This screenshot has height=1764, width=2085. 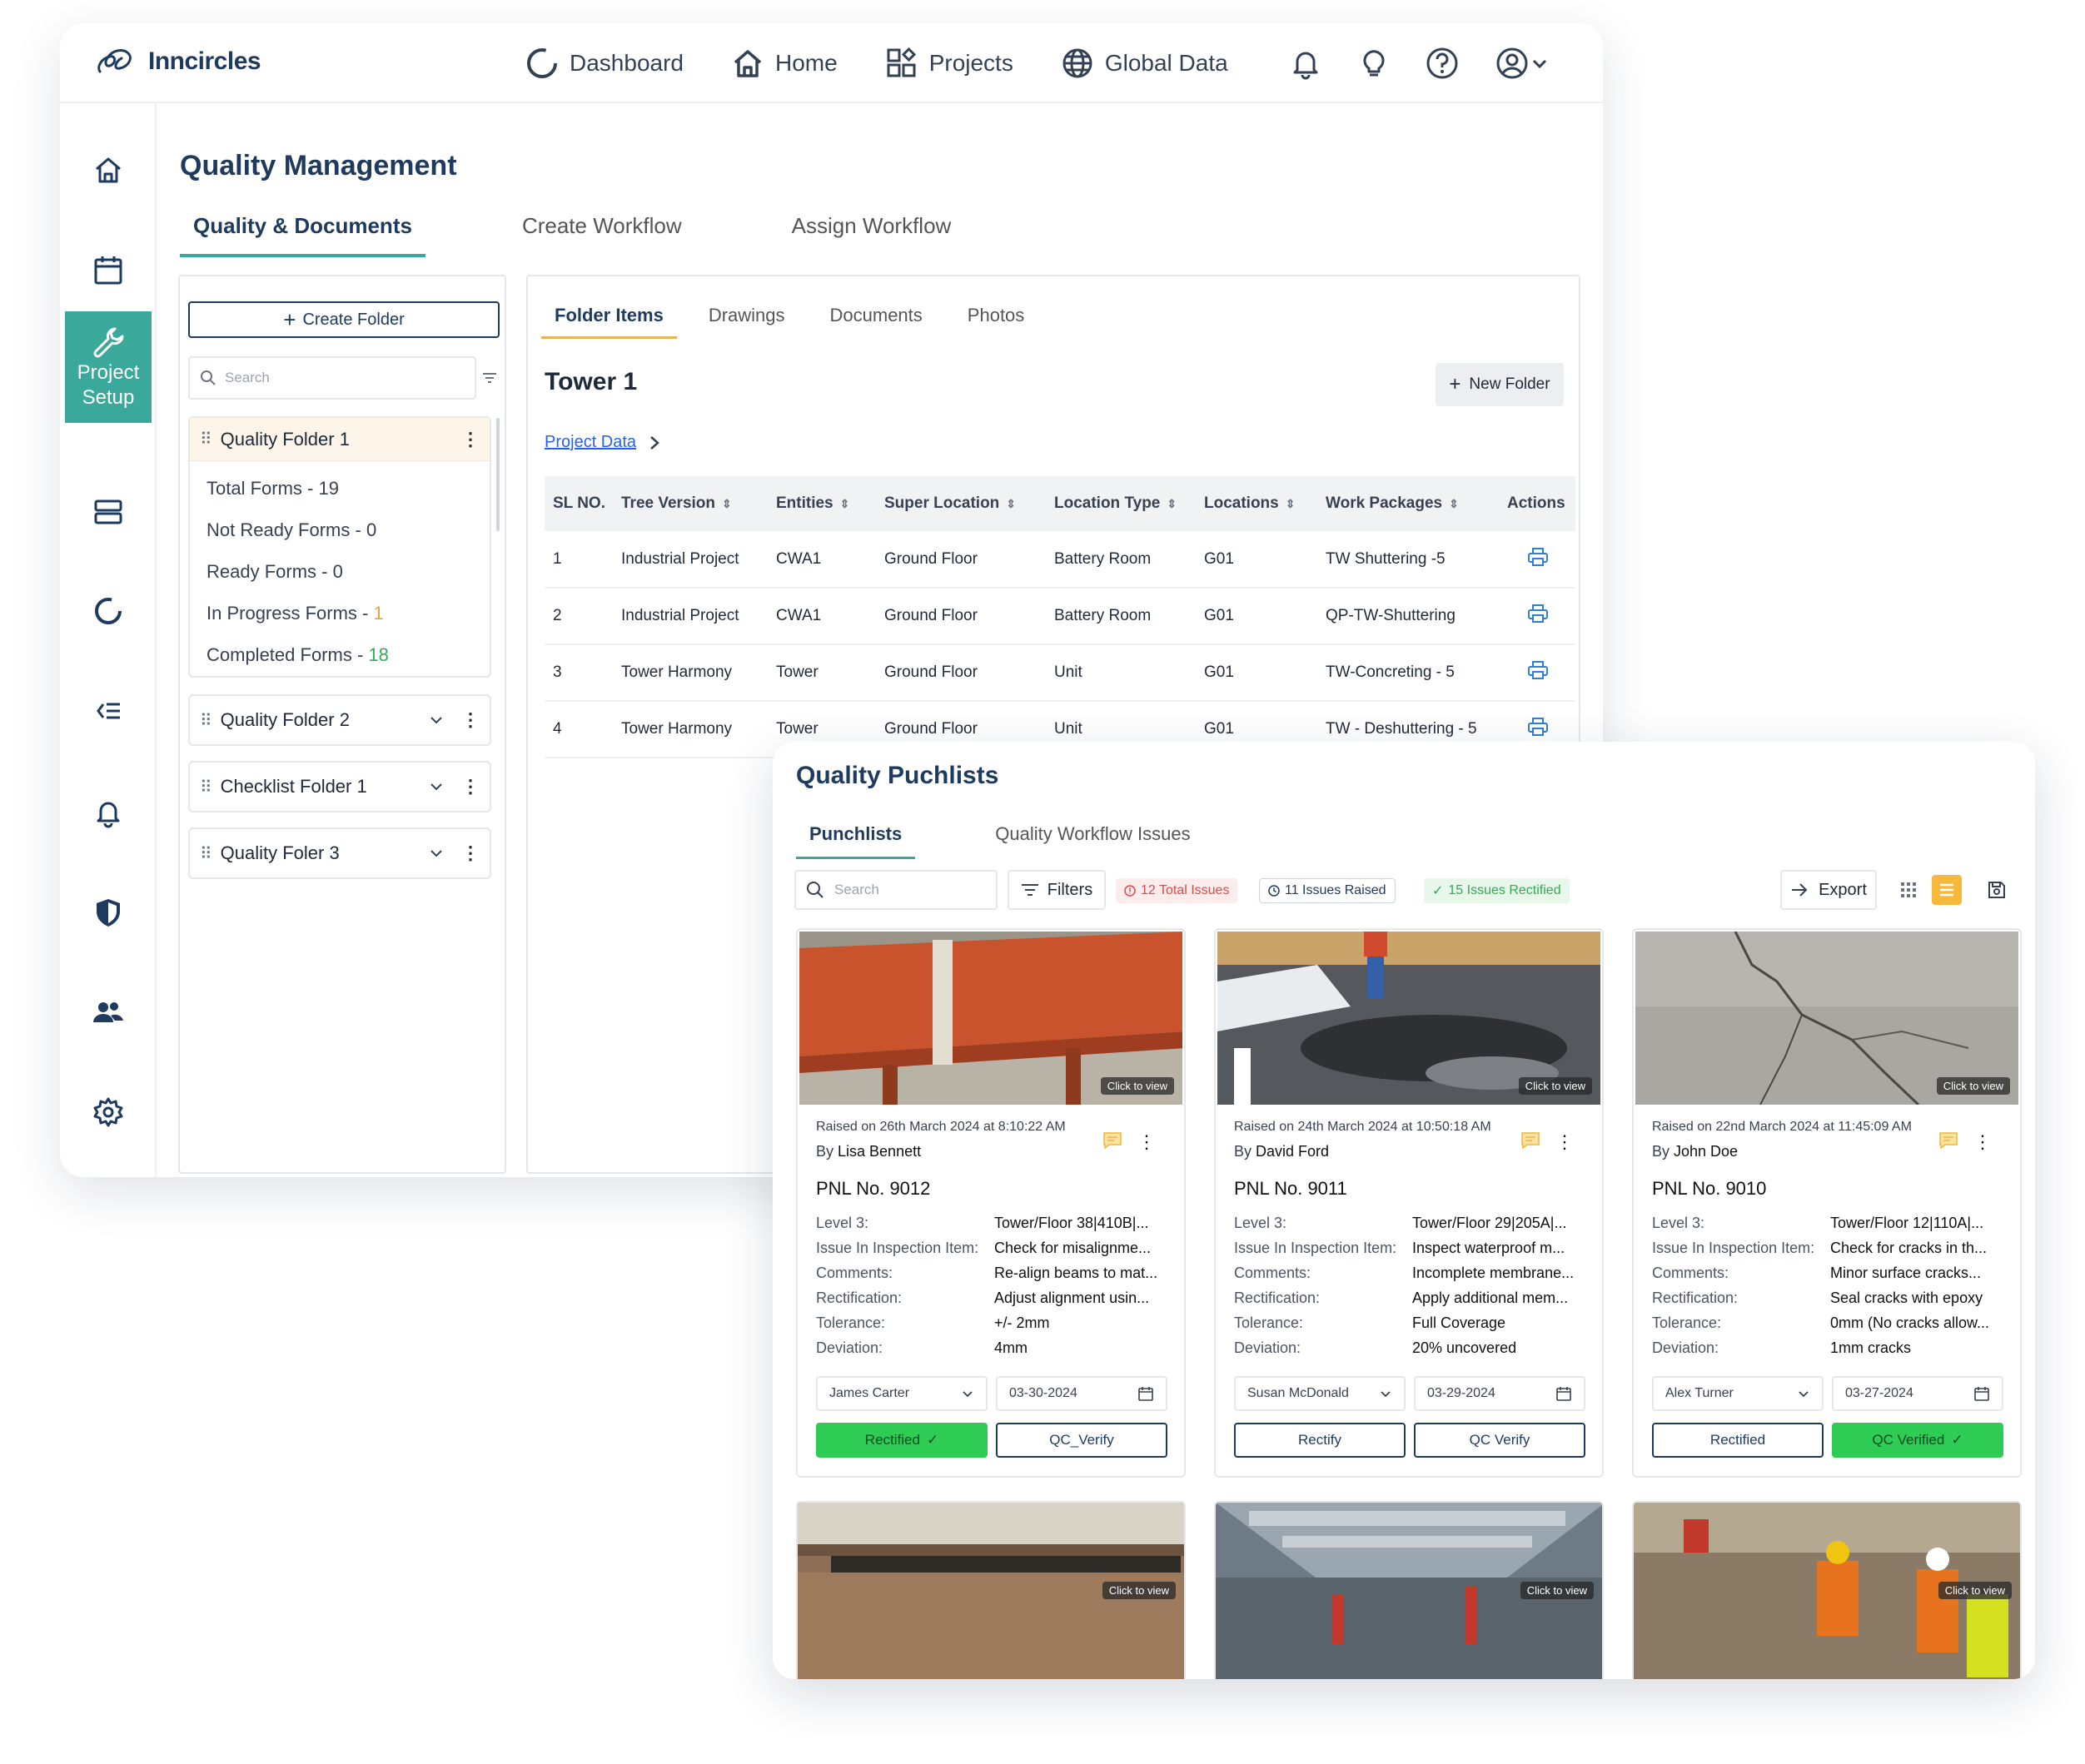 What do you see at coordinates (1499, 1440) in the screenshot?
I see `qc-verify-button: QC Verify` at bounding box center [1499, 1440].